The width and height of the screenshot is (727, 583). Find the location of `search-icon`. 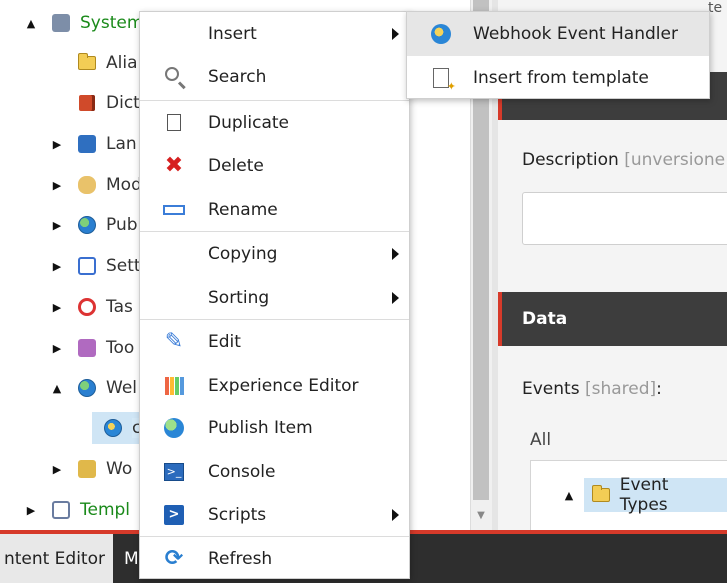

search-icon is located at coordinates (174, 77).